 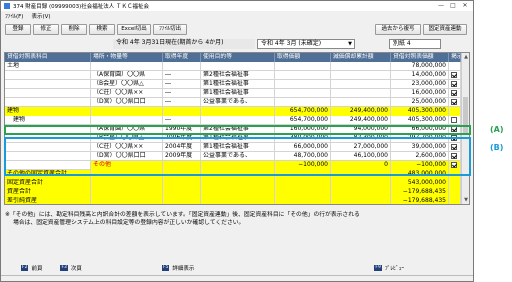 What do you see at coordinates (182, 111) in the screenshot?
I see `cell-year` at bounding box center [182, 111].